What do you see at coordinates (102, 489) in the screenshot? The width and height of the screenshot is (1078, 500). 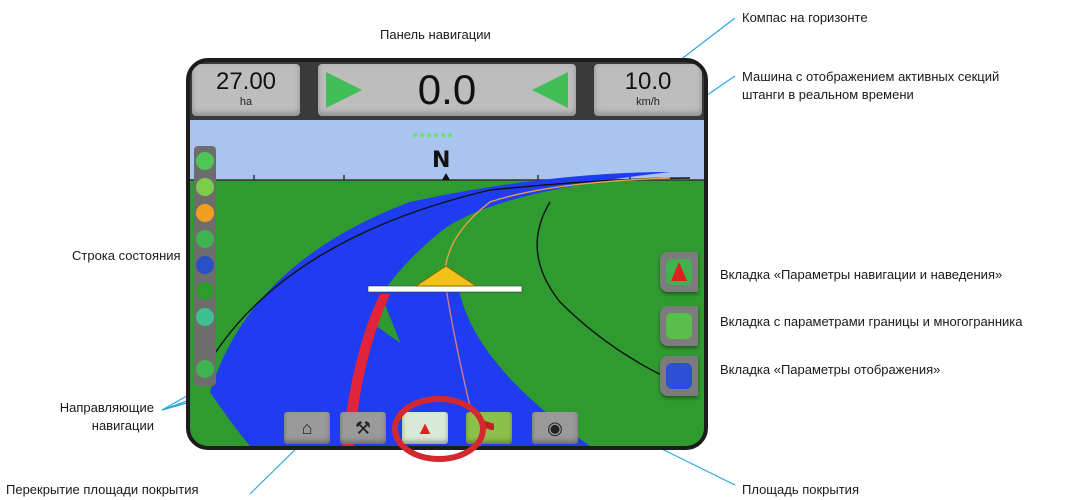 I see `overlap-callout: Перекрытие площади покрытия` at bounding box center [102, 489].